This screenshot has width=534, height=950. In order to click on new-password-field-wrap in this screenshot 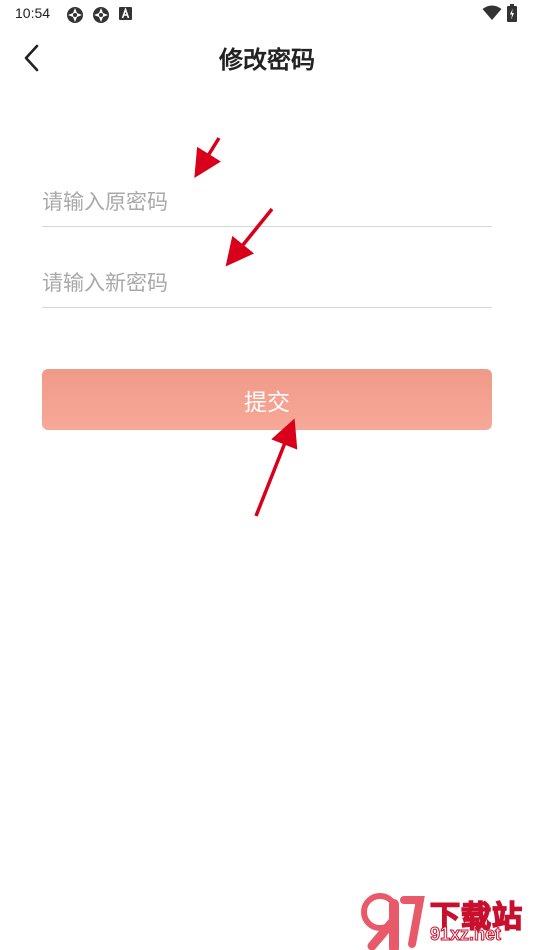, I will do `click(267, 284)`.